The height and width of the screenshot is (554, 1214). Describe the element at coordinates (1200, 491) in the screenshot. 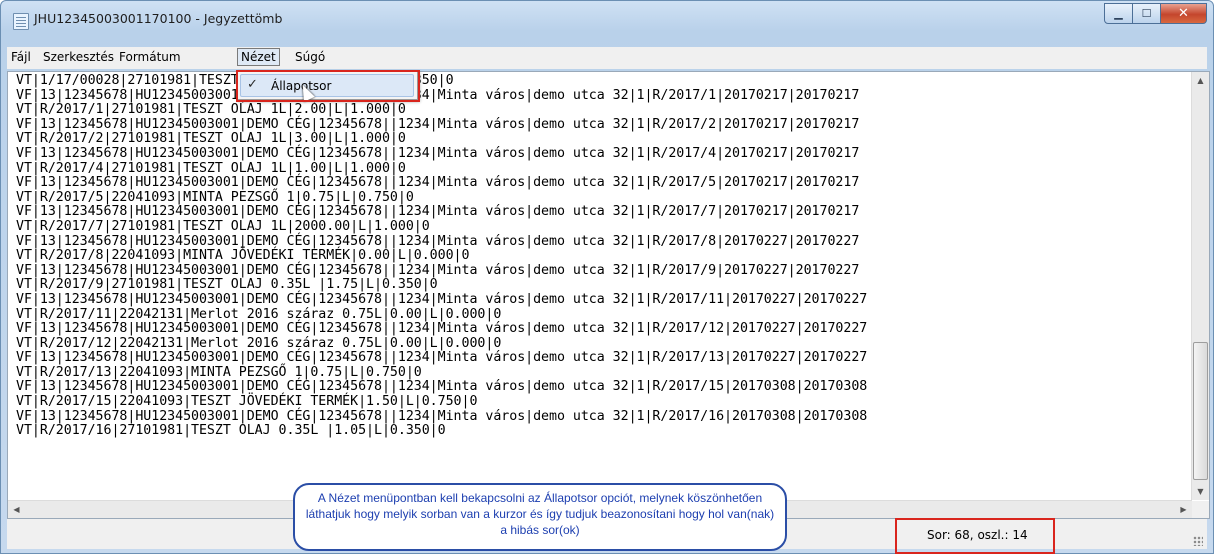

I see `scroll-down-arrow-icon: ▼` at that location.